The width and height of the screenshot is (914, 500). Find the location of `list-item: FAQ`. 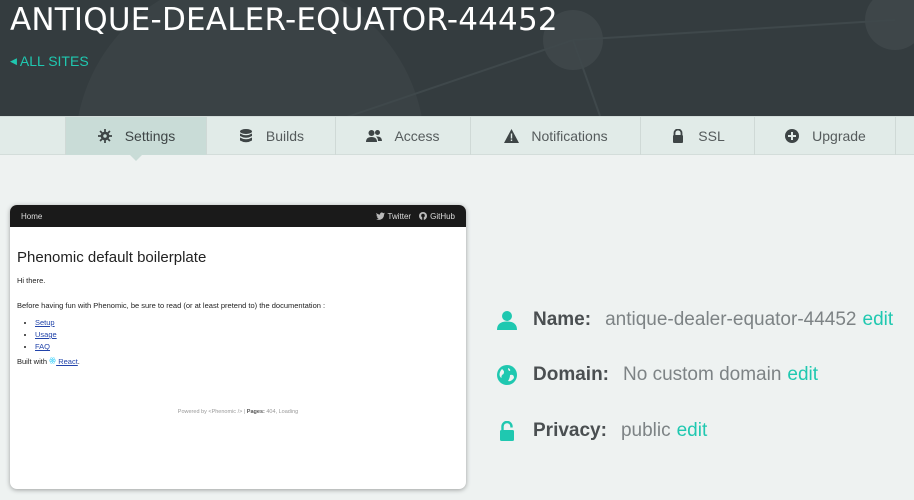

list-item: FAQ is located at coordinates (247, 346).